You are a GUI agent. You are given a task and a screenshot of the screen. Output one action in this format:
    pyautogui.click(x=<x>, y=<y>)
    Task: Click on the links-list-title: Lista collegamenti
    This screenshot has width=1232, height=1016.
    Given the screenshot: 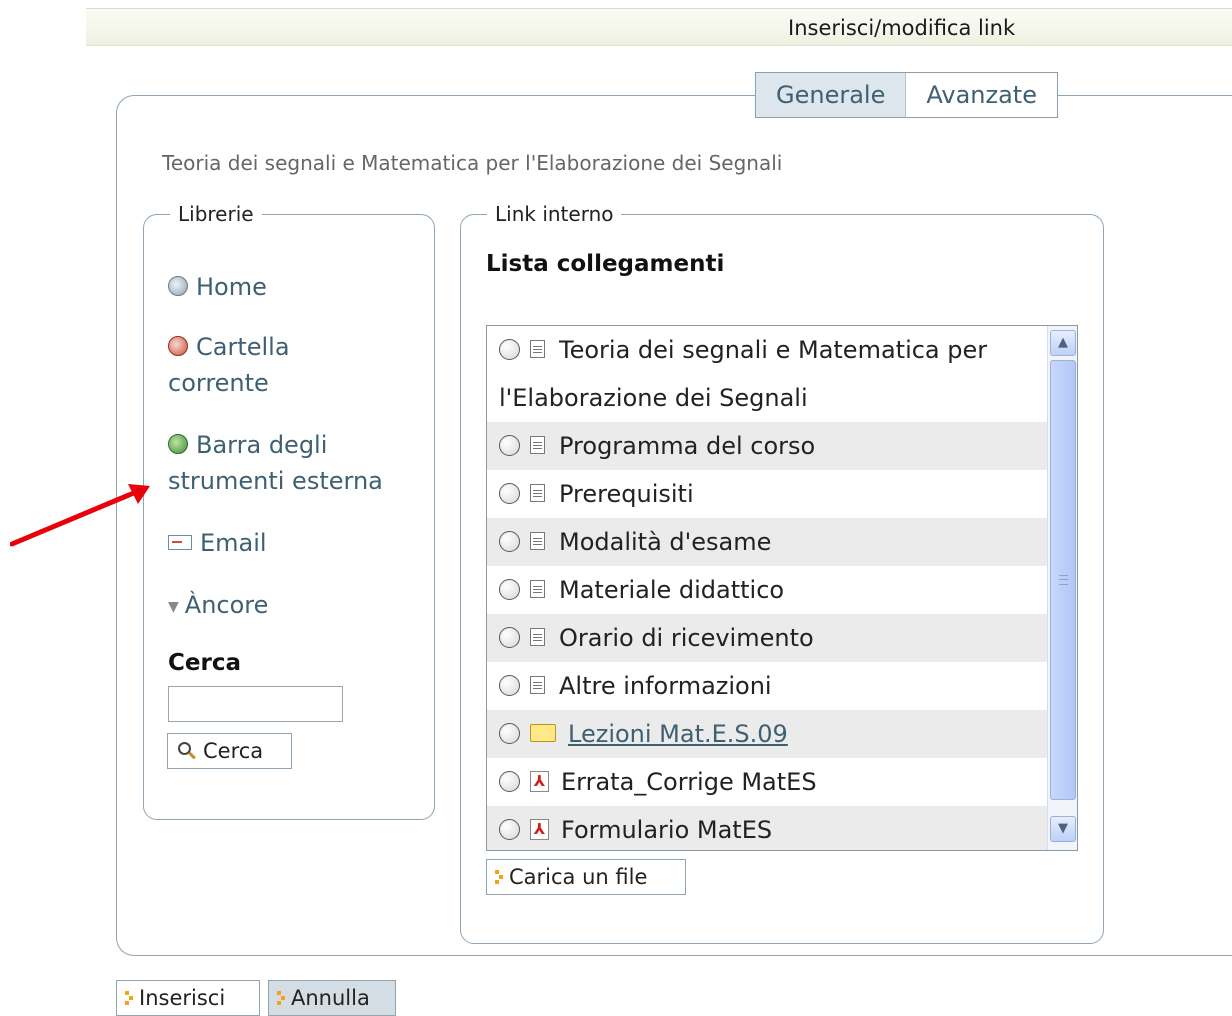 What is the action you would take?
    pyautogui.click(x=605, y=264)
    